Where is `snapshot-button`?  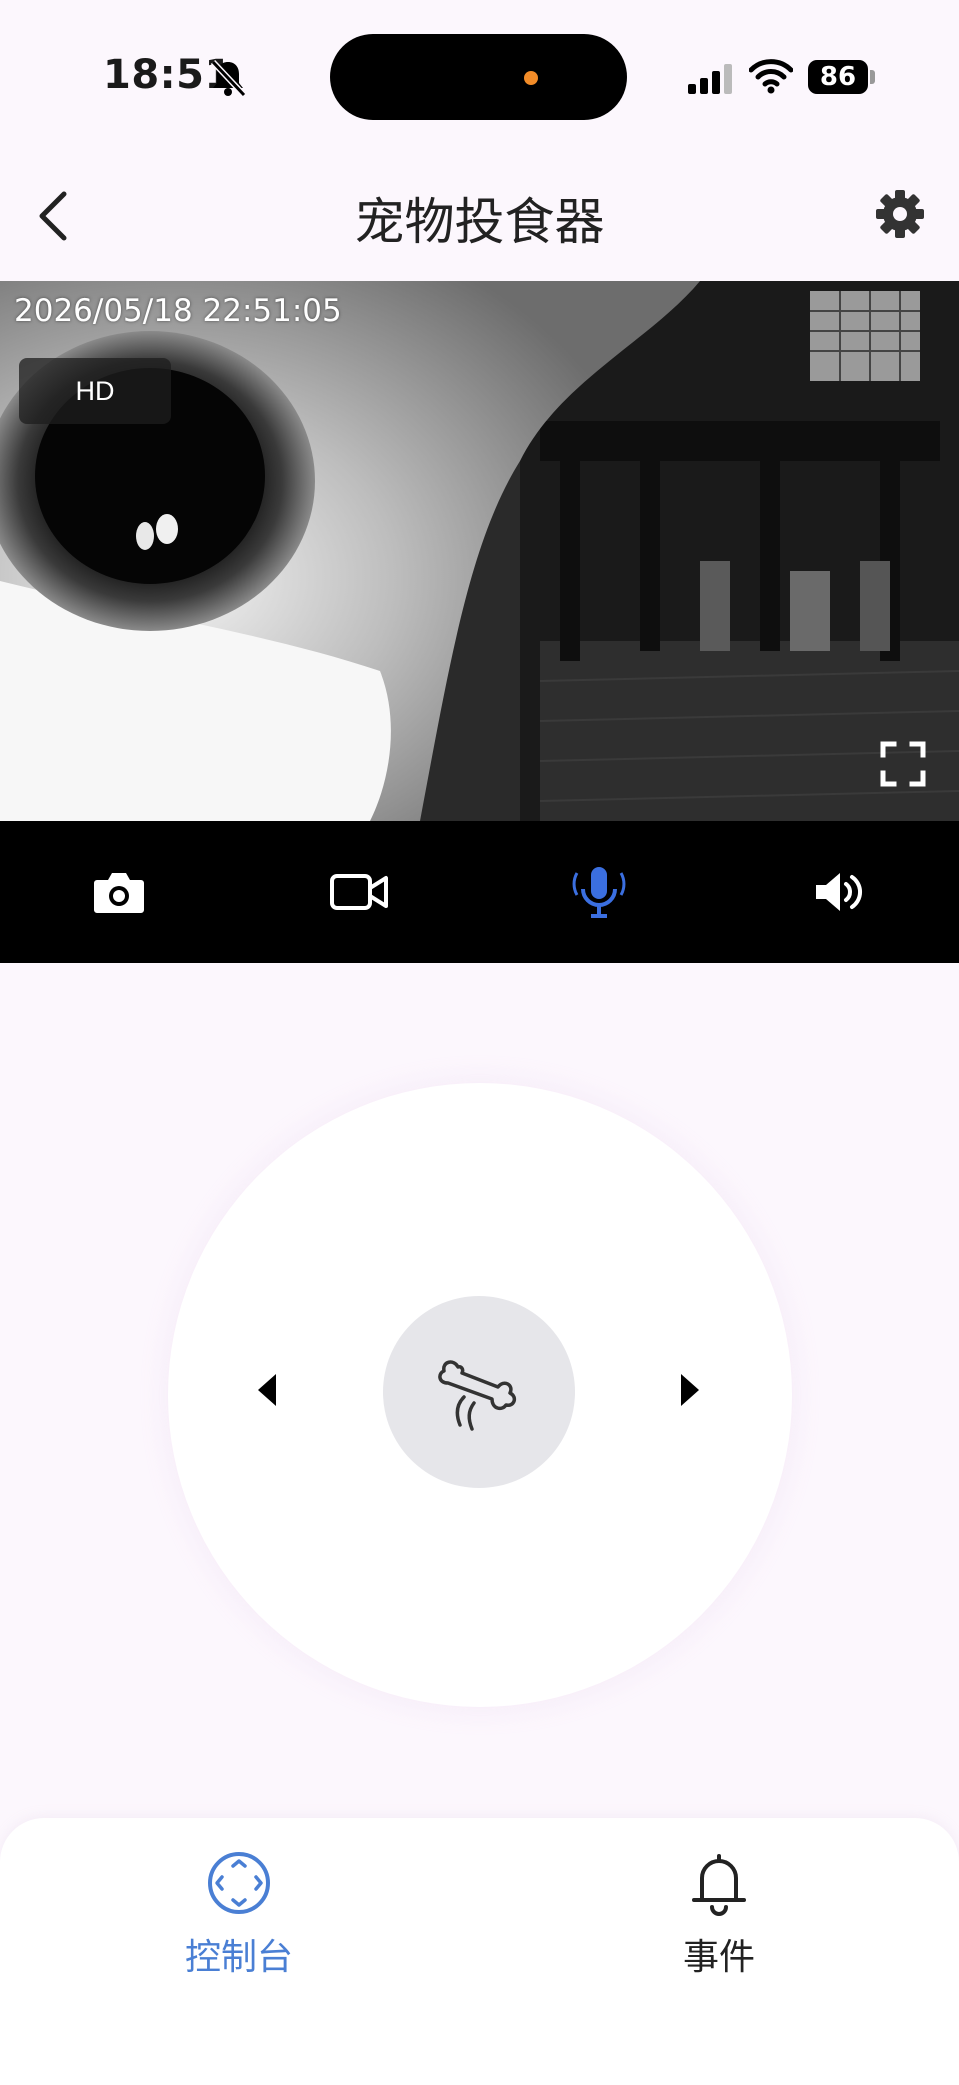 snapshot-button is located at coordinates (119, 892).